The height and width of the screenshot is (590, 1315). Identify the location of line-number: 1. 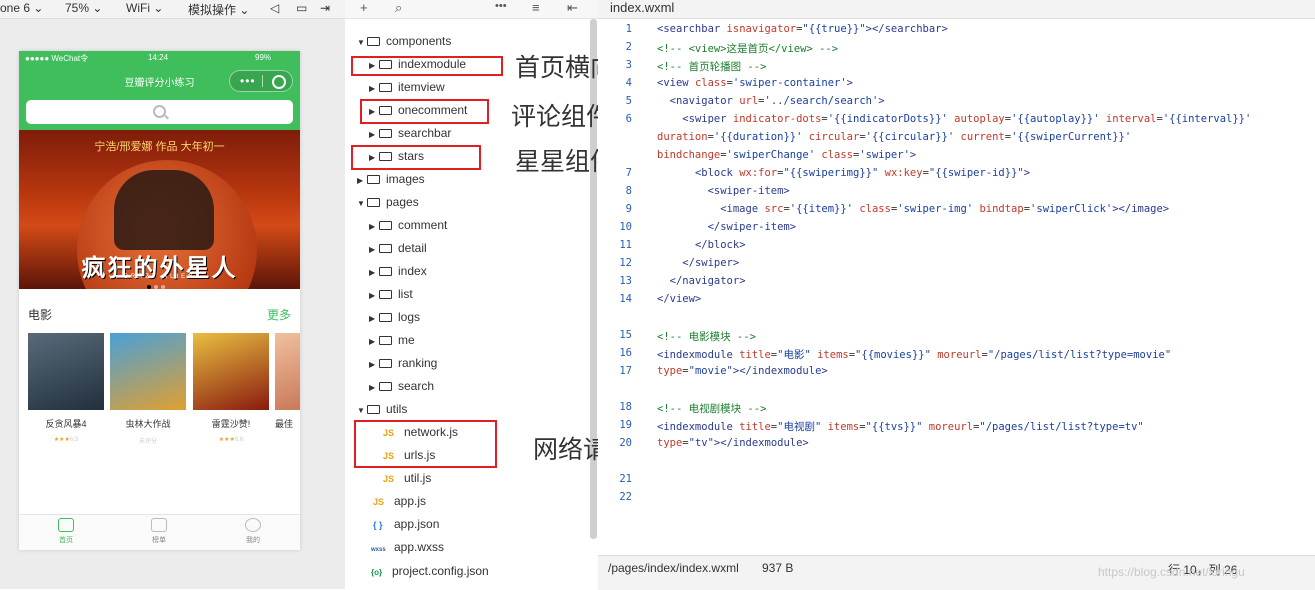
(628, 29).